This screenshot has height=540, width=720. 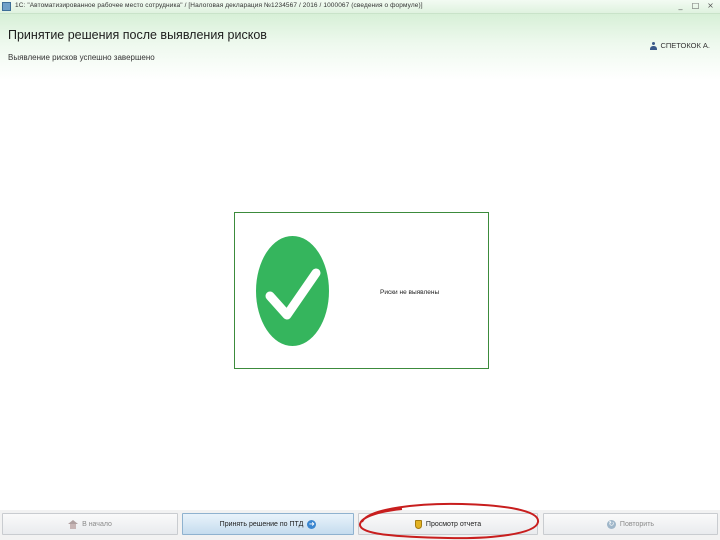 I want to click on window-controls: _ □ ×, so click(x=695, y=6).